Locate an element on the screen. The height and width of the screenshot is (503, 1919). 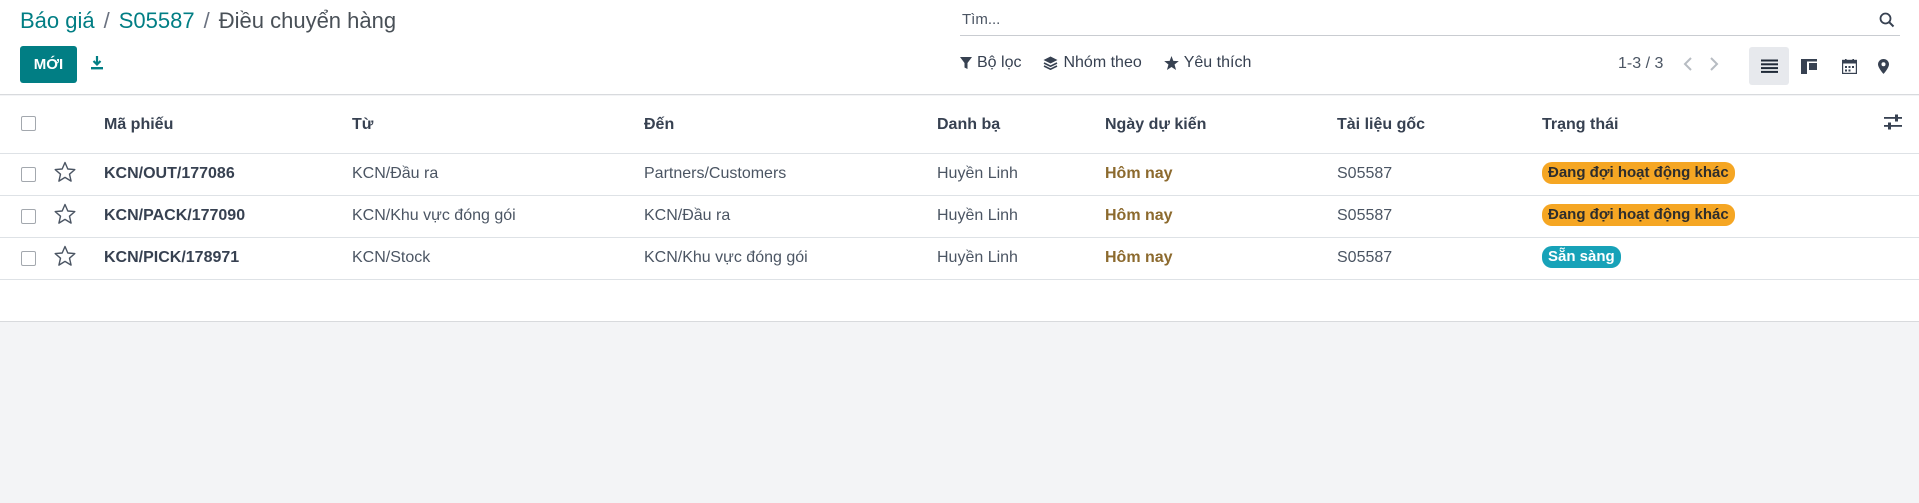
column-header-from: Từ is located at coordinates (362, 125).